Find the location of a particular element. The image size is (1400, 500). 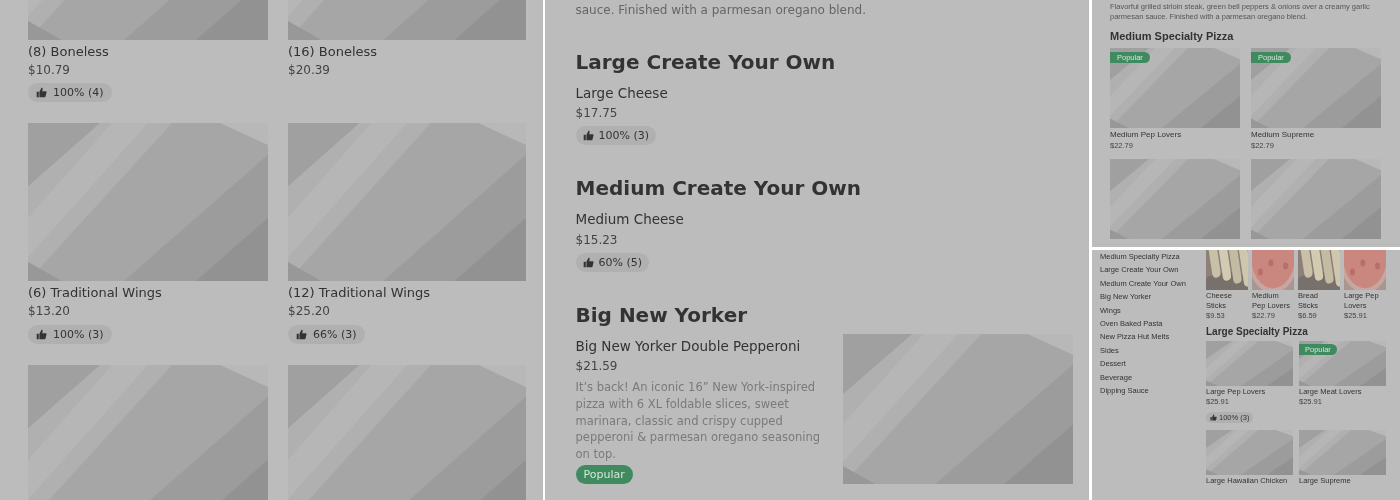

section-heading: Big New Yorker is located at coordinates (662, 314).